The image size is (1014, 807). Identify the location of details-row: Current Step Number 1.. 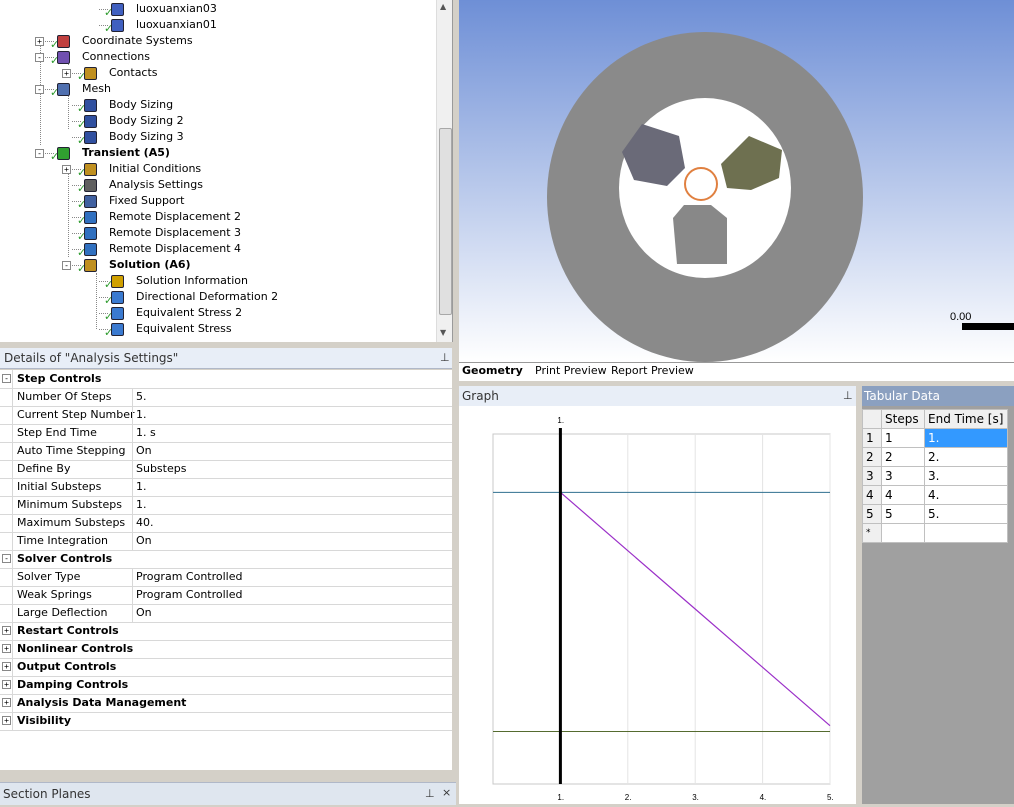
(226, 415).